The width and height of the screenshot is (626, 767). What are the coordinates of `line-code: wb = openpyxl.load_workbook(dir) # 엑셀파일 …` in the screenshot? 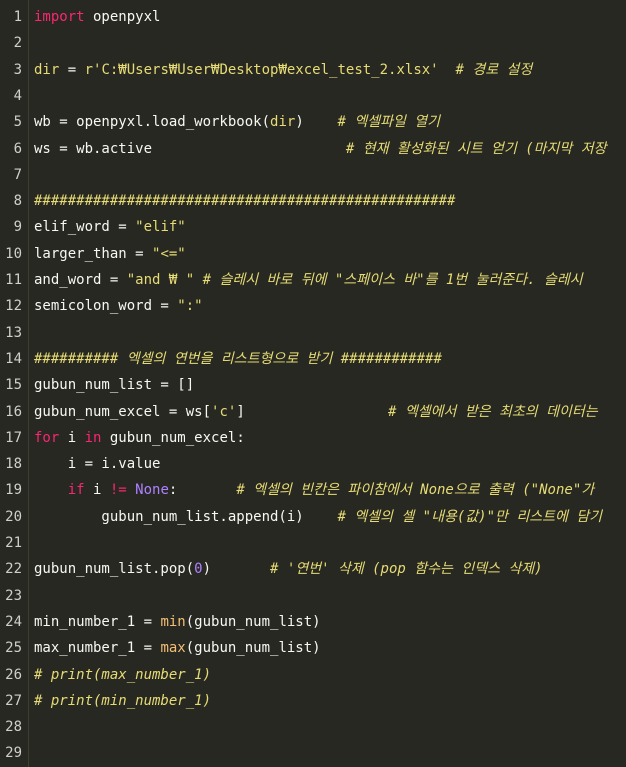 It's located at (237, 122).